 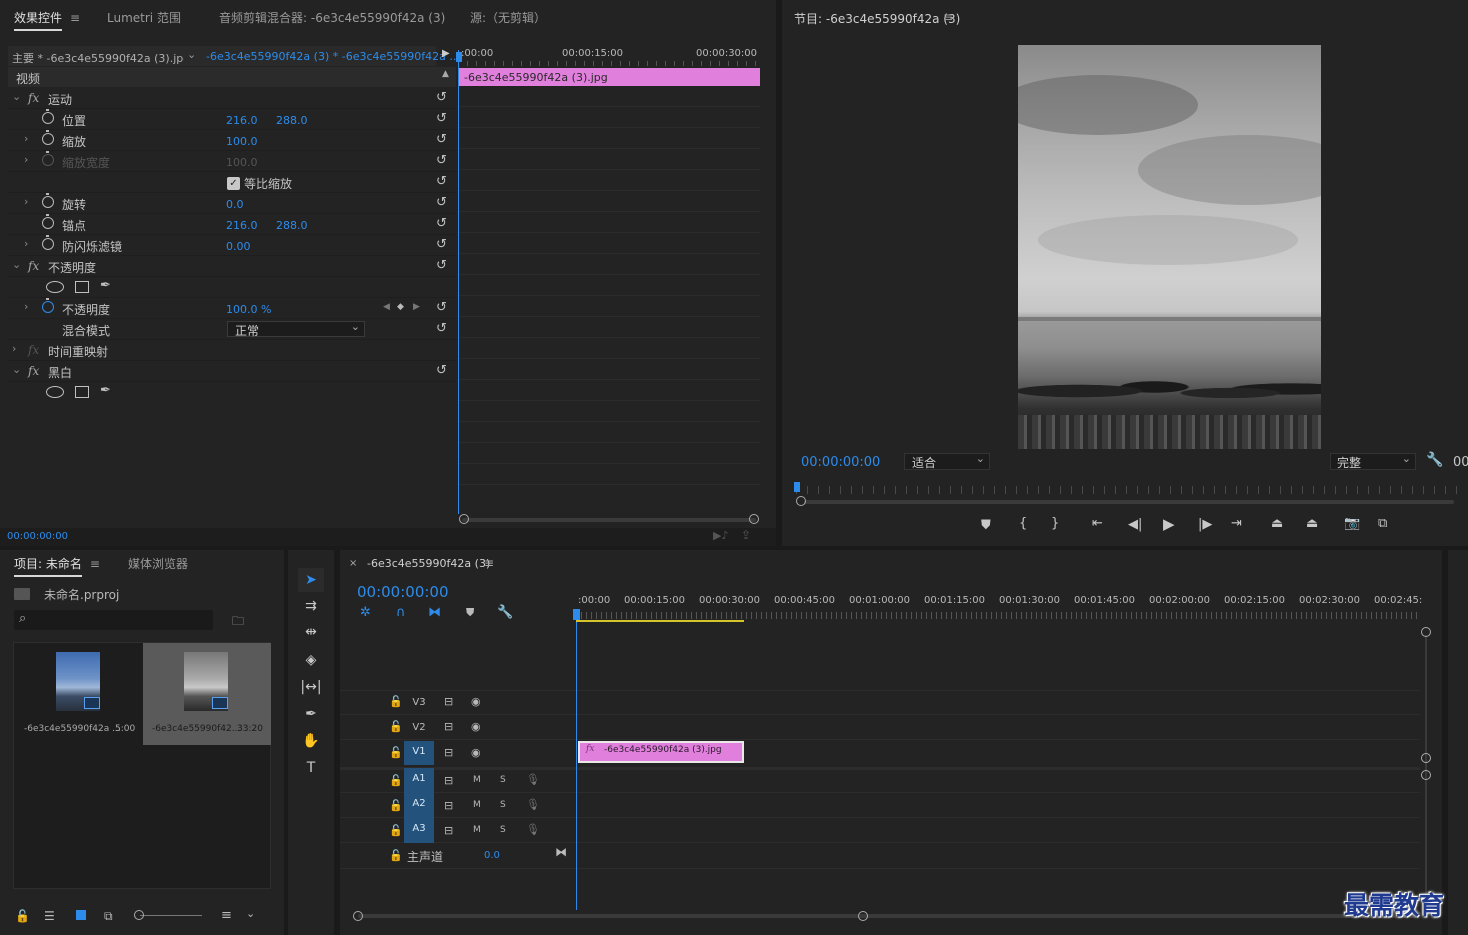 What do you see at coordinates (48, 305) in the screenshot?
I see `stopwatch-active-icon` at bounding box center [48, 305].